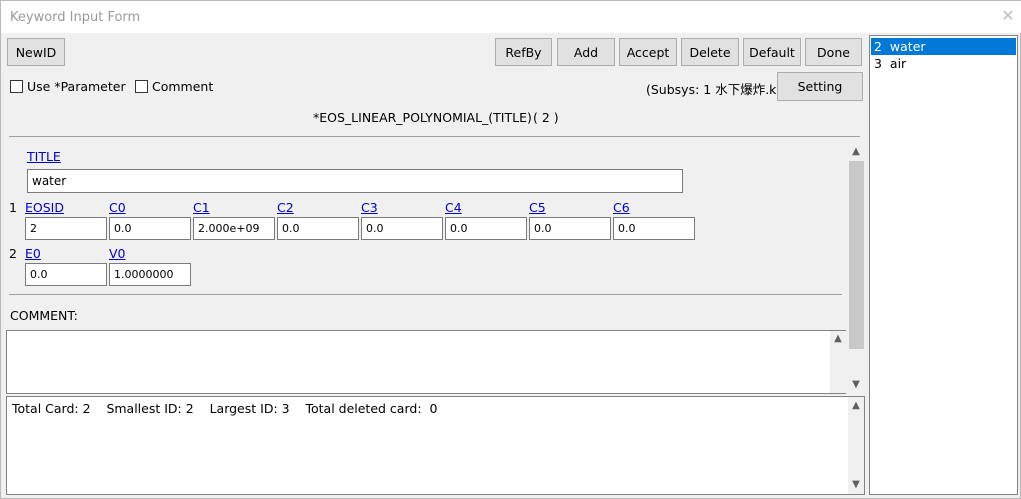 This screenshot has width=1021, height=499. Describe the element at coordinates (523, 52) in the screenshot. I see `refby-button: RefBy` at that location.